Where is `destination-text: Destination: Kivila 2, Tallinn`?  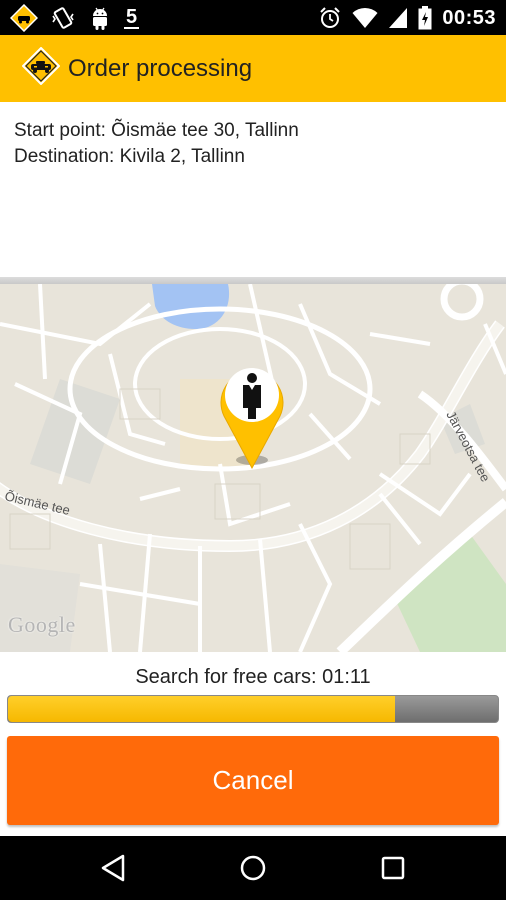 destination-text: Destination: Kivila 2, Tallinn is located at coordinates (129, 156).